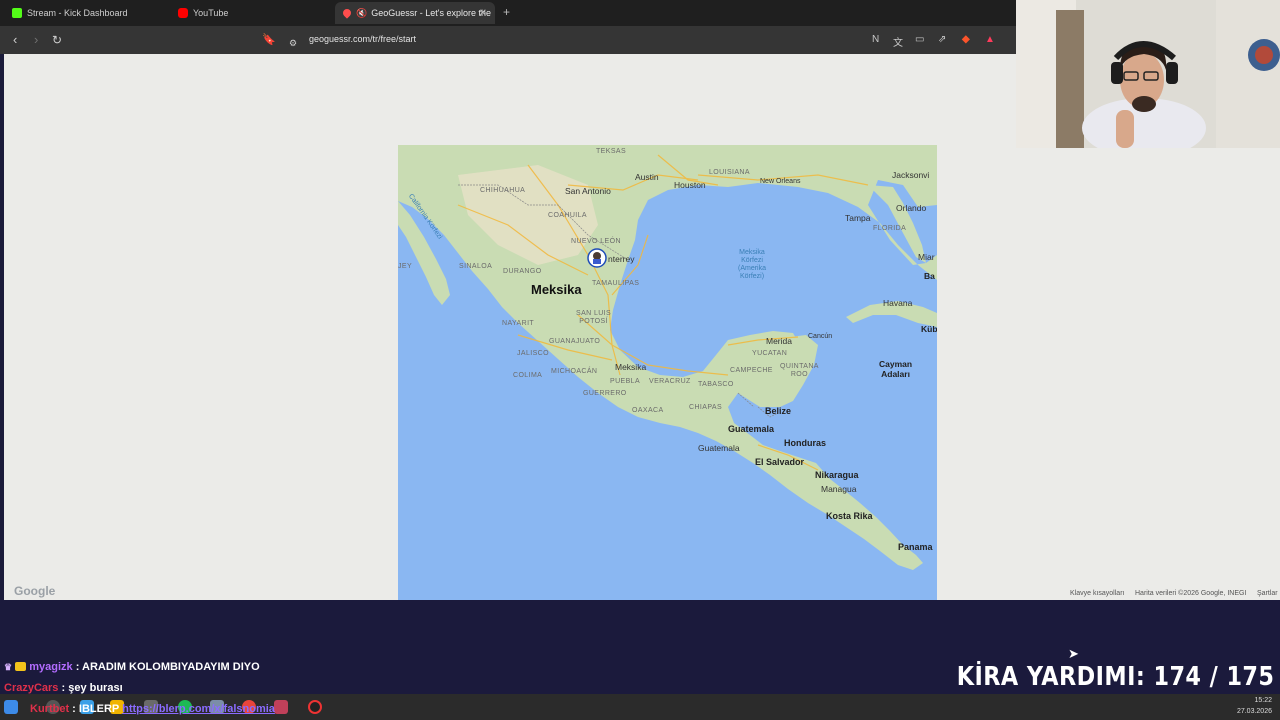 The width and height of the screenshot is (1280, 720). I want to click on chat-message: ♛ myagizk : ARADIM KOLOMBIYADAYIM DIYO, so click(132, 667).